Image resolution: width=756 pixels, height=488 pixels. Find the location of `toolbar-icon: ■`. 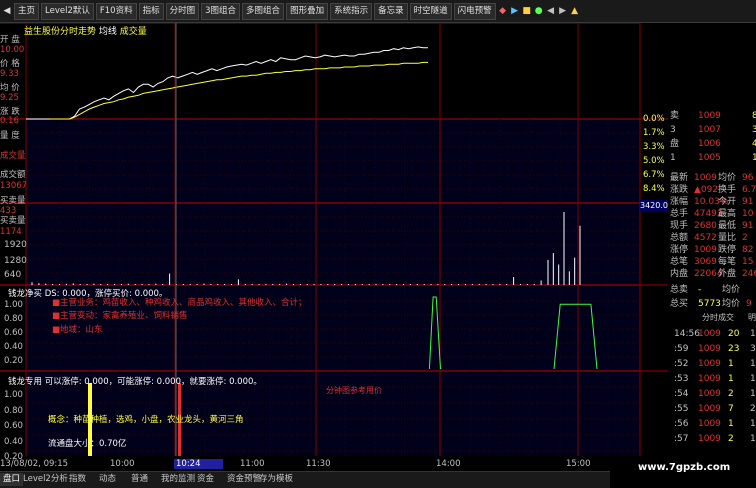

toolbar-icon: ■ is located at coordinates (527, 11).